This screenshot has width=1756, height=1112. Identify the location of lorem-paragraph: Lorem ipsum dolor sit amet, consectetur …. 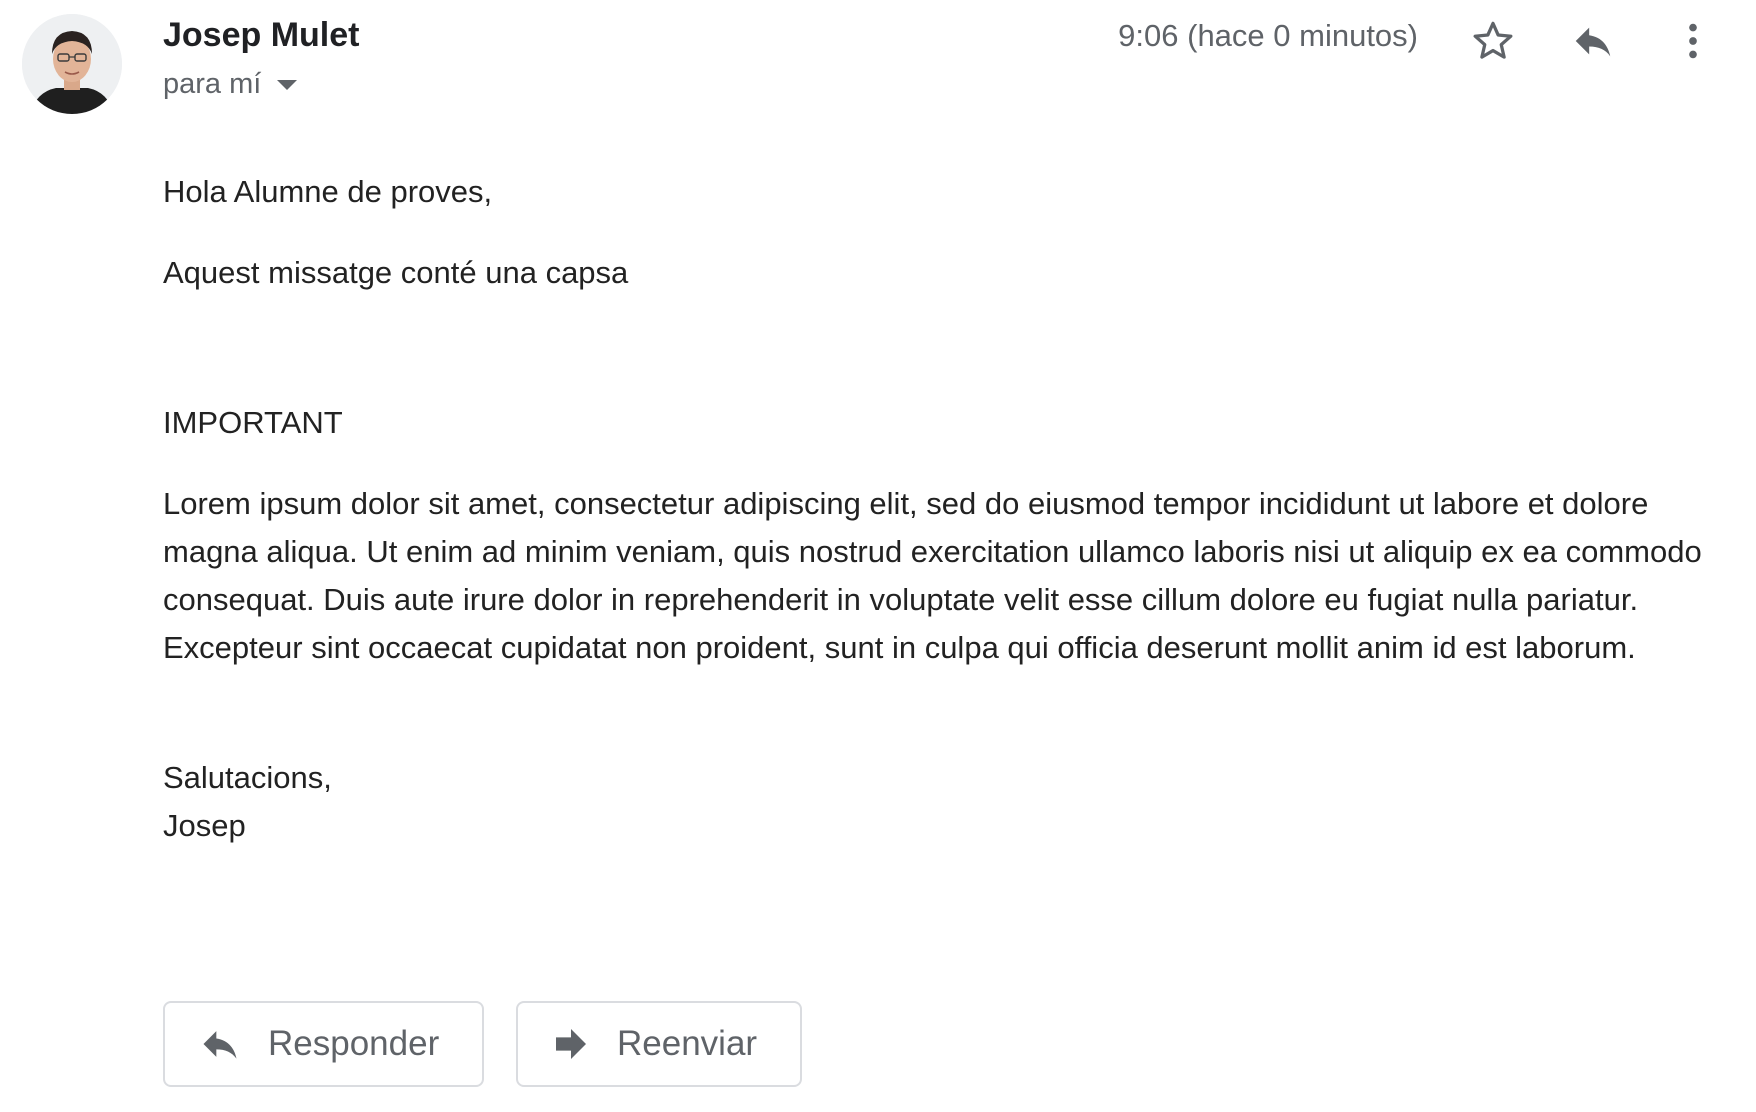
(932, 575).